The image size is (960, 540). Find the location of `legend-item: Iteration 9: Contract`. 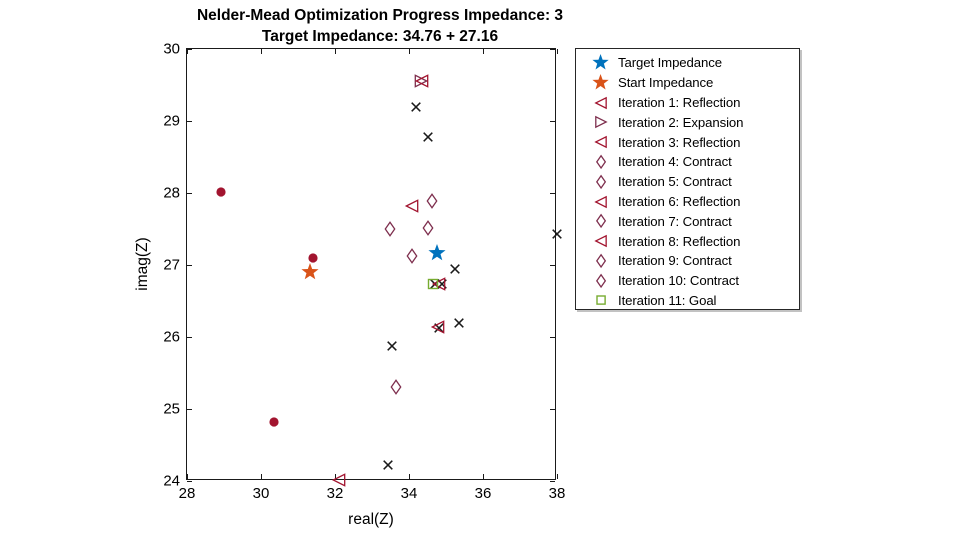

legend-item: Iteration 9: Contract is located at coordinates (687, 261).